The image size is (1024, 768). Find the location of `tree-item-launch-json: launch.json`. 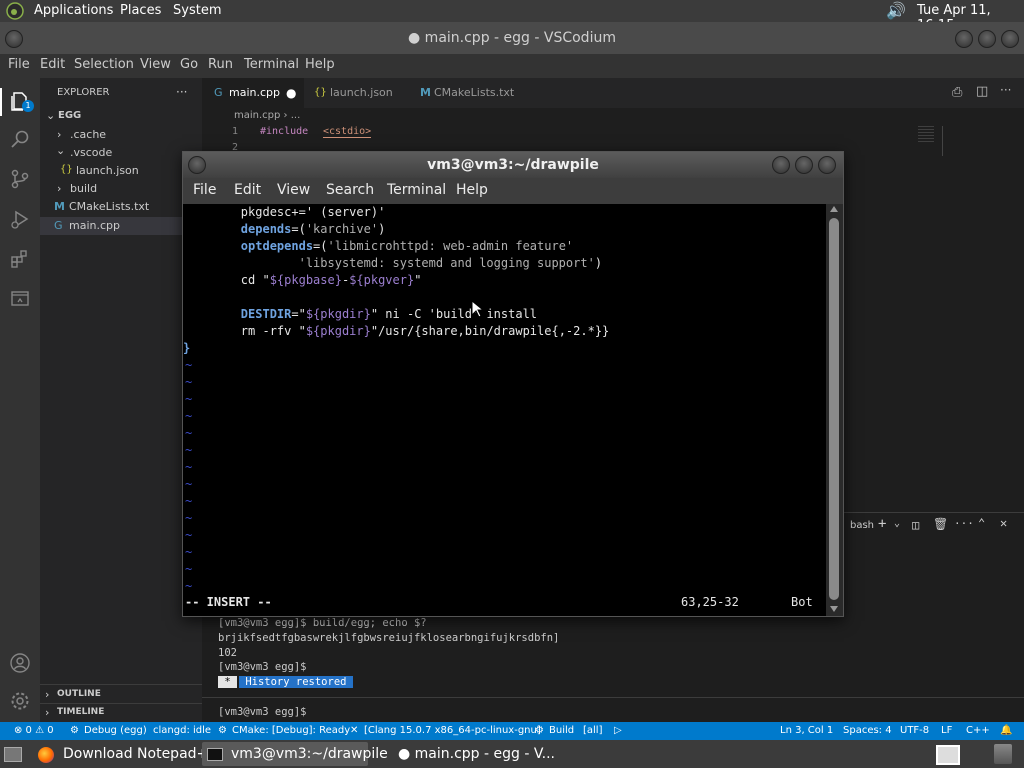

tree-item-launch-json: launch.json is located at coordinates (107, 170).